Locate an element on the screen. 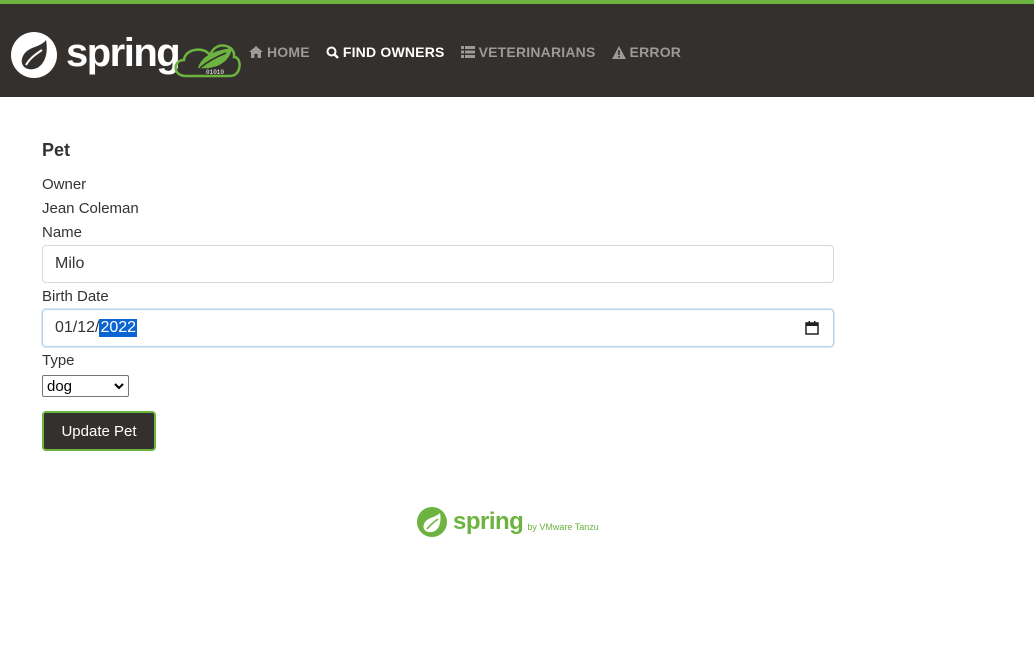 The width and height of the screenshot is (1034, 667). type-selected-value: dog is located at coordinates (60, 386).